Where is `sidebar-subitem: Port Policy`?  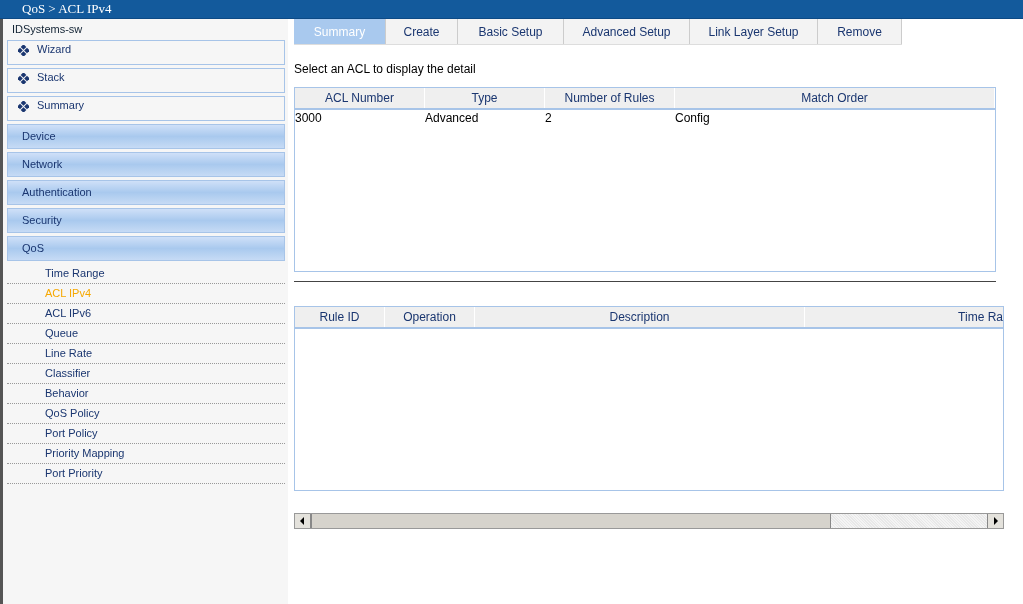
sidebar-subitem: Port Policy is located at coordinates (146, 434).